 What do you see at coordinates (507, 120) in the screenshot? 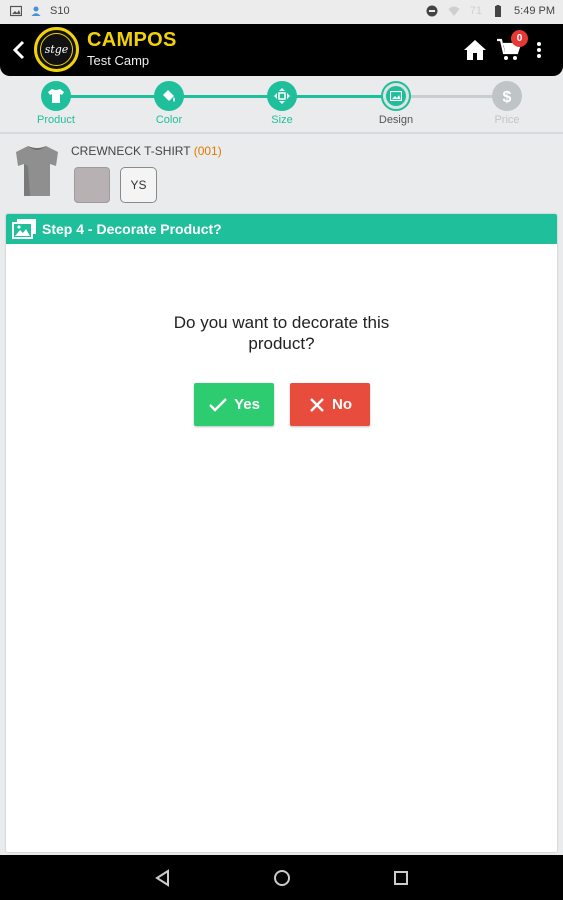
I see `step-price-label: Price` at bounding box center [507, 120].